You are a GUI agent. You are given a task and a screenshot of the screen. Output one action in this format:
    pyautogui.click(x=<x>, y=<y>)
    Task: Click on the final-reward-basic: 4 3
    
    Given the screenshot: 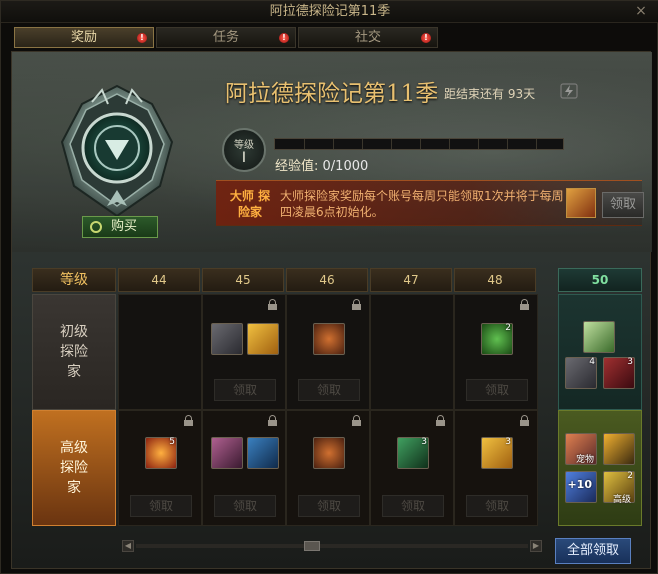 What is the action you would take?
    pyautogui.click(x=600, y=352)
    